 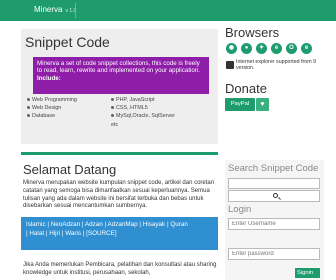 I want to click on feature-item: MySql,Oracle, SqlServer, so click(x=143, y=116).